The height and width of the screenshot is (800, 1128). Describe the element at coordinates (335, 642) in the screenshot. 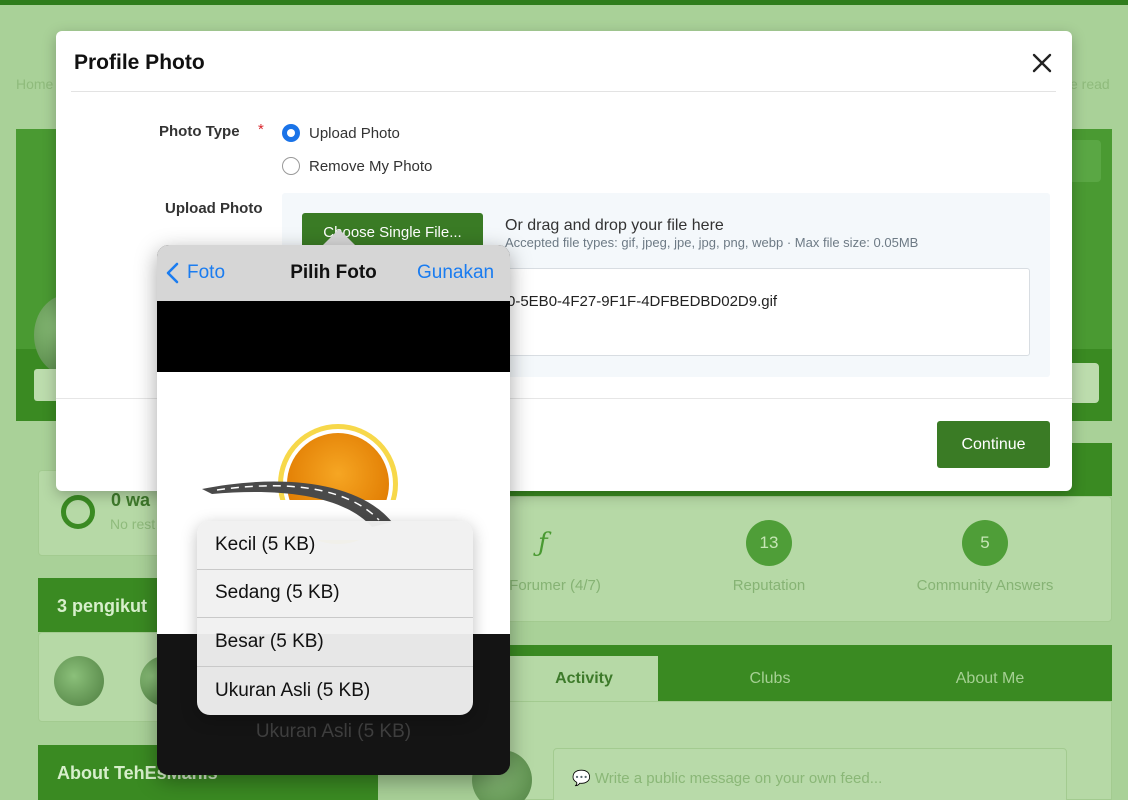

I see `size-option-large: Besar (5 KB)` at that location.